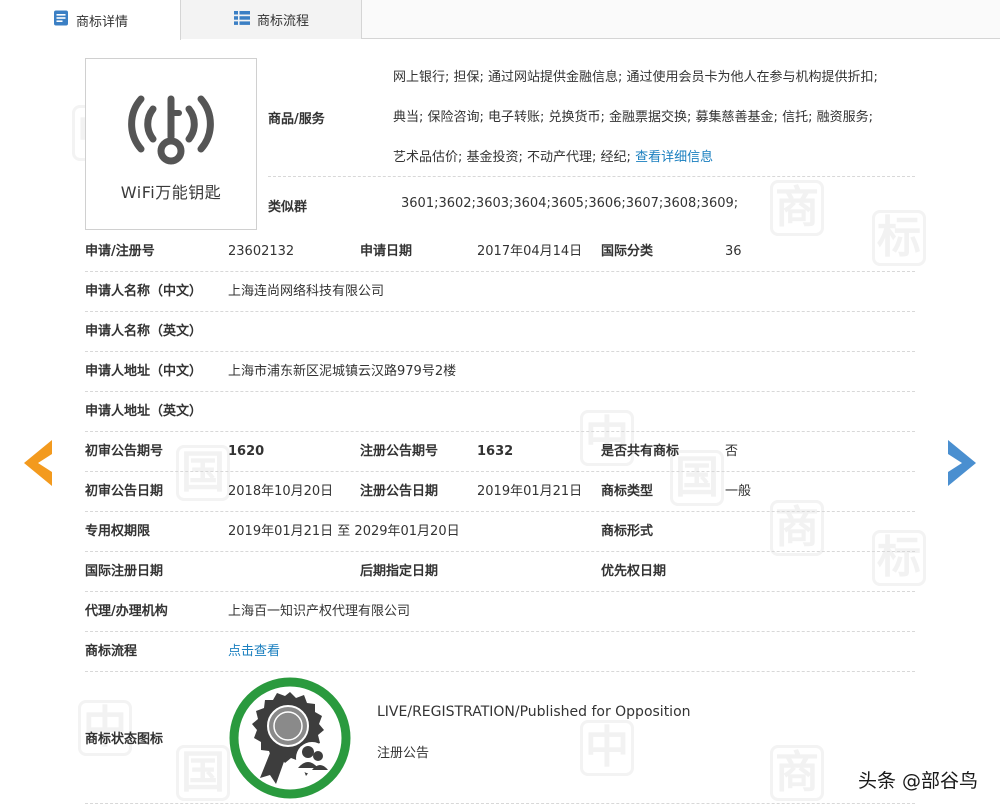 The height and width of the screenshot is (812, 1000). Describe the element at coordinates (124, 451) in the screenshot. I see `prelim-no-label: 初审公告期号` at that location.